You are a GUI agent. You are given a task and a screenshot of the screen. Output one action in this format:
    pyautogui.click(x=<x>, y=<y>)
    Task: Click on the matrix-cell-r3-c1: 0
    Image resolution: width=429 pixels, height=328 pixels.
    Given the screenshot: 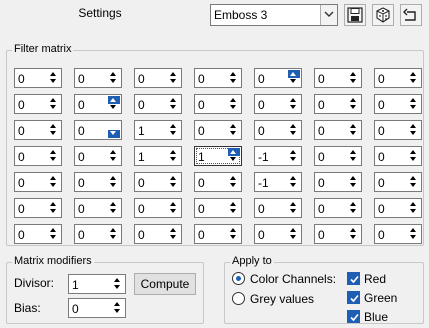 What is the action you would take?
    pyautogui.click(x=98, y=156)
    